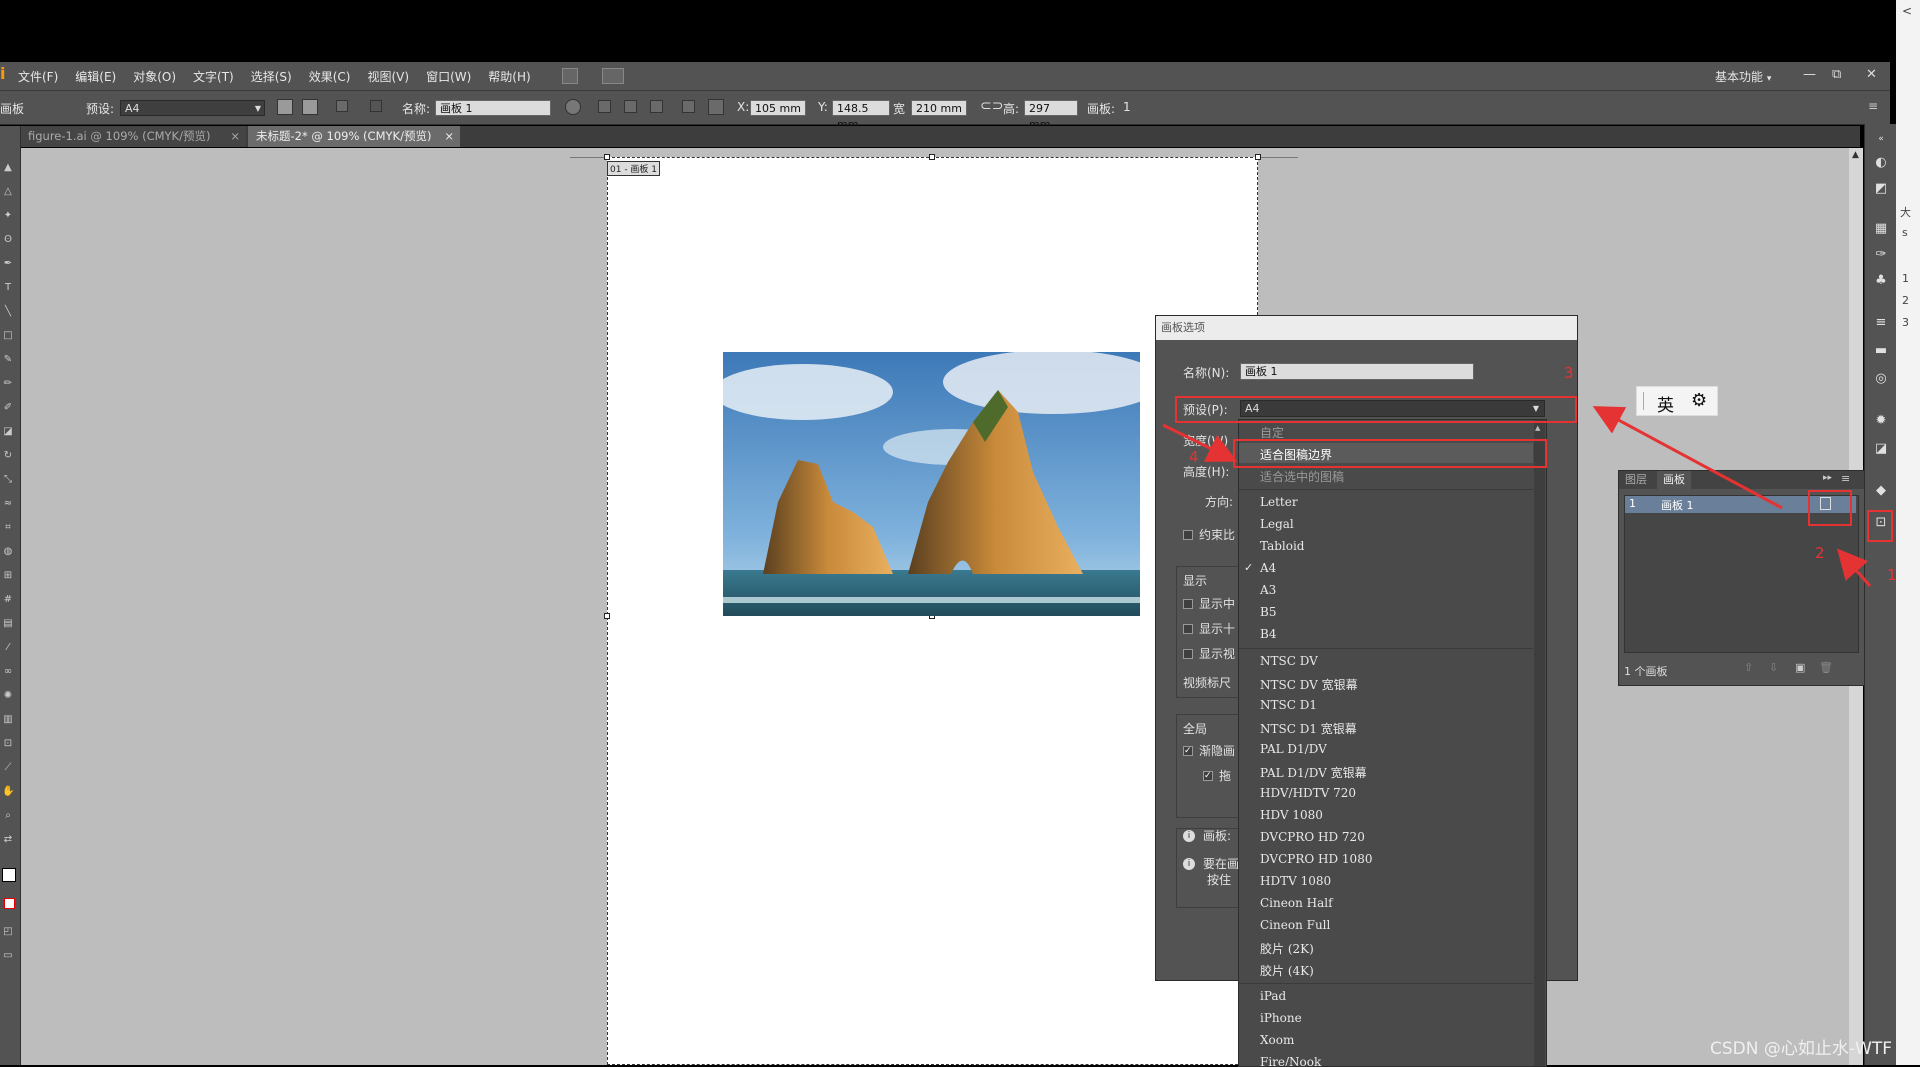  What do you see at coordinates (1517, 496) in the screenshot?
I see `annotation-arrows` at bounding box center [1517, 496].